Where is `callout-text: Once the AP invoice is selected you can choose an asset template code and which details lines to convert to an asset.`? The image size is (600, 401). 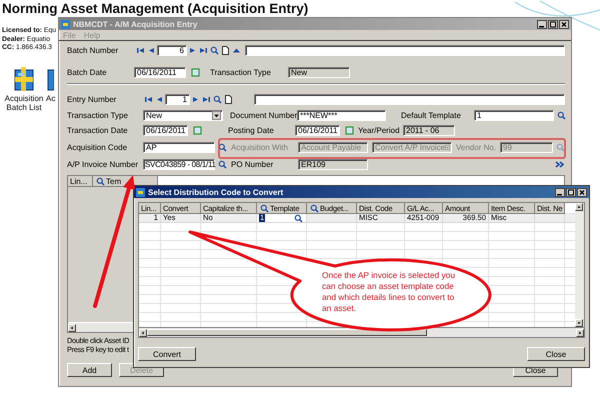
callout-text: Once the AP invoice is selected you can choose an asset template code and which details lines to convert to an asset. is located at coordinates (389, 292).